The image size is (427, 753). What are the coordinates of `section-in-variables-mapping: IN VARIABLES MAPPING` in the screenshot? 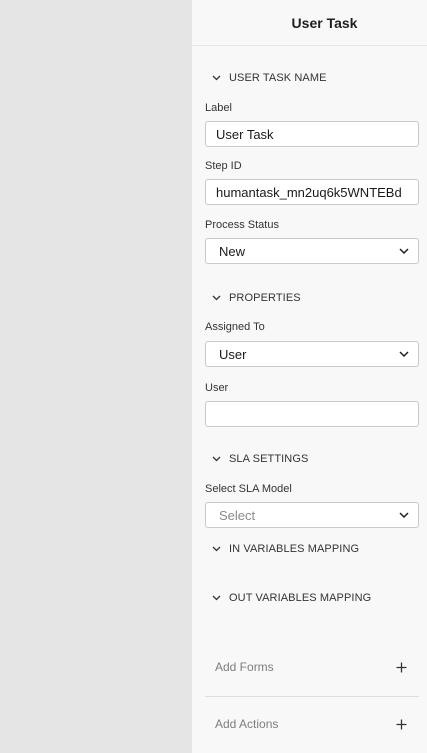 It's located at (284, 549).